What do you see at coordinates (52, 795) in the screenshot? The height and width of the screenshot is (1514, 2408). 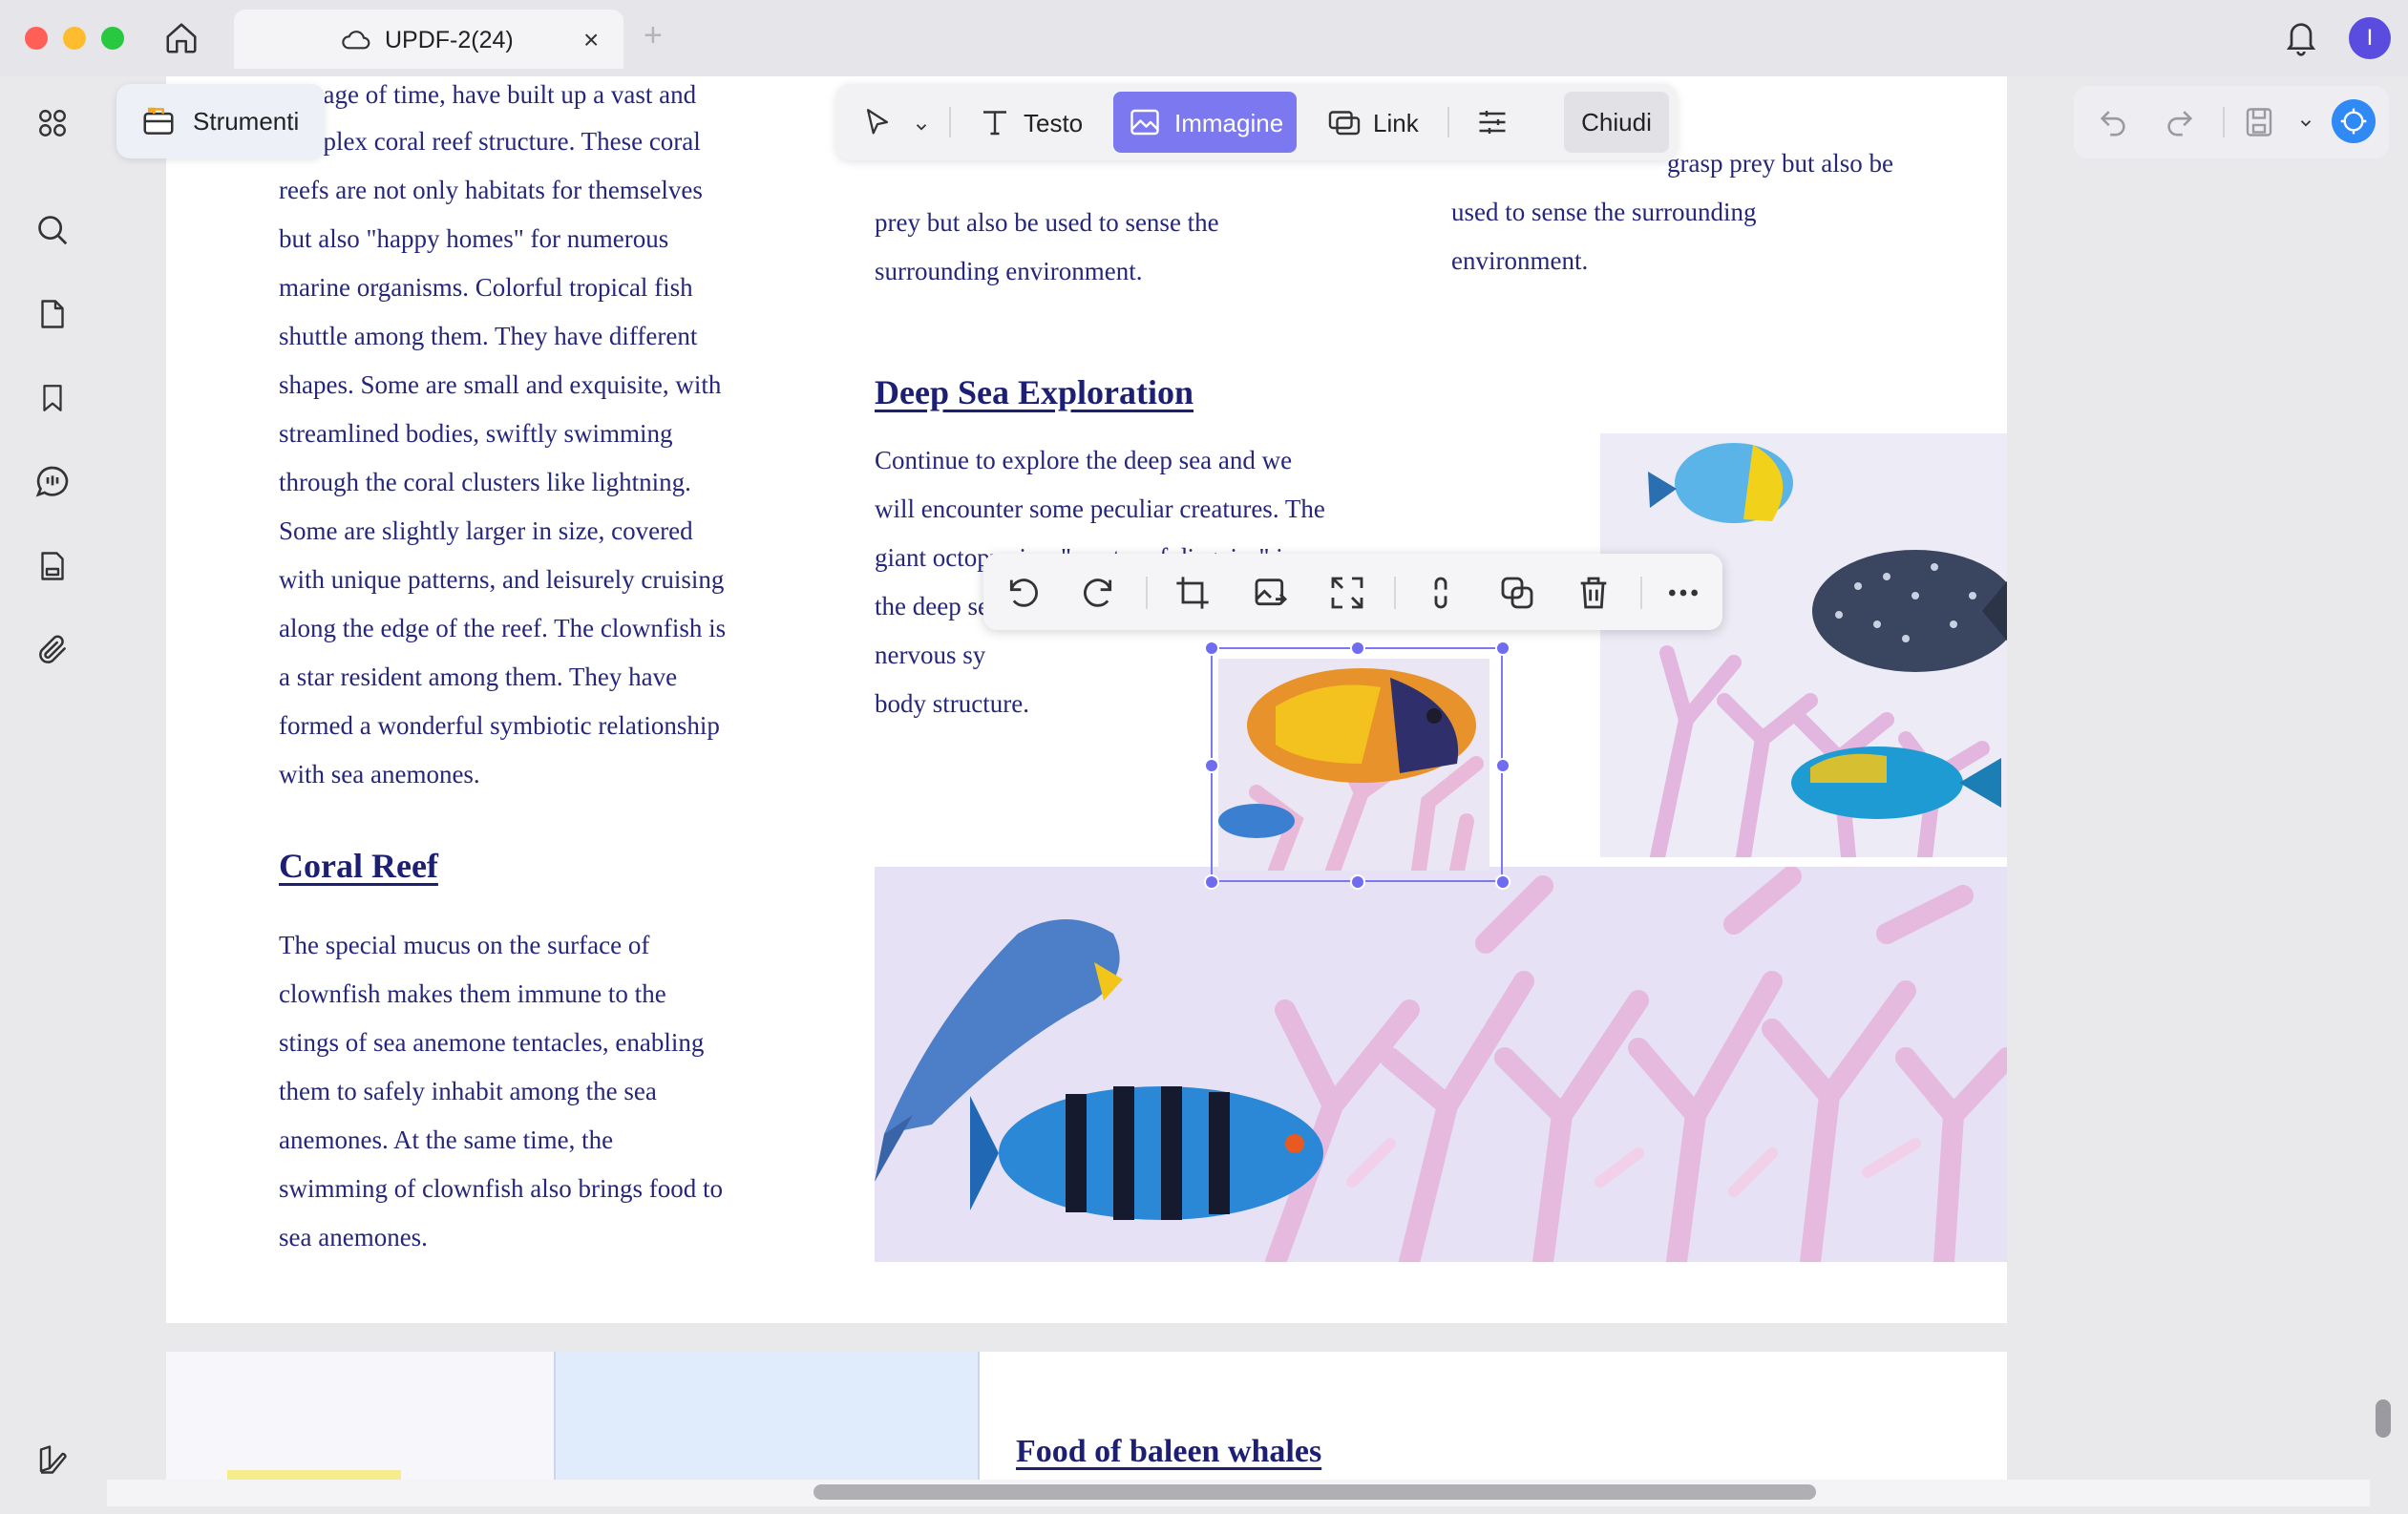 I see `left-sidebar` at bounding box center [52, 795].